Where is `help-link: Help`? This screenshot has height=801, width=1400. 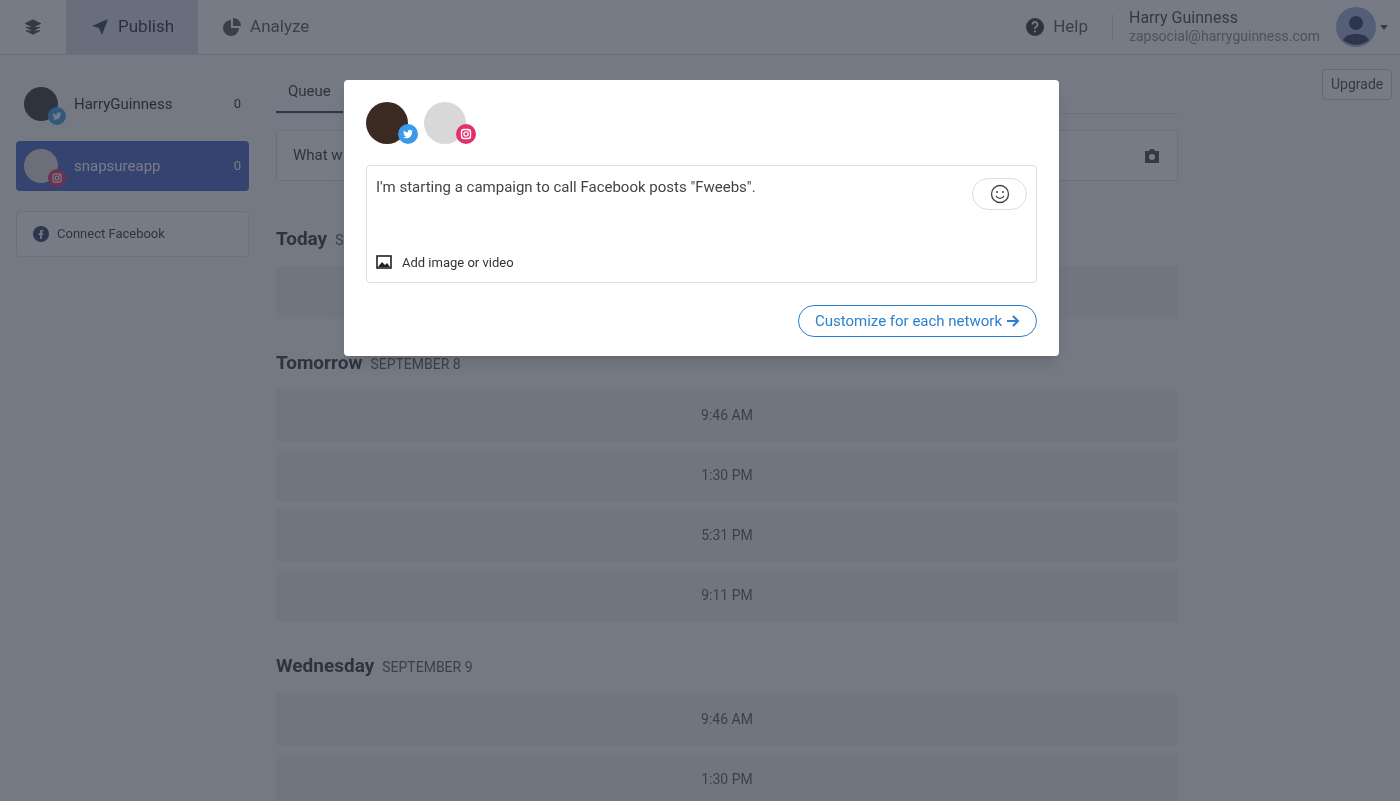 help-link: Help is located at coordinates (1069, 27).